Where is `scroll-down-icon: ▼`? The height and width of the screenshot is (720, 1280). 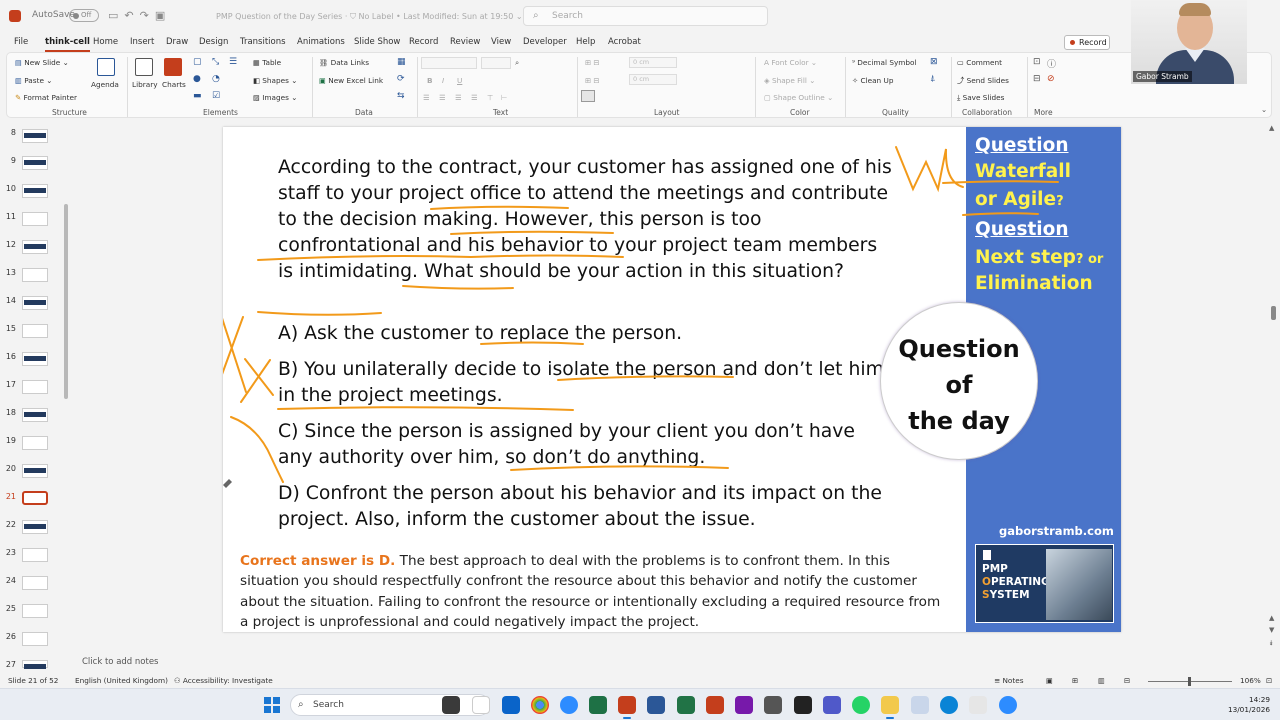 scroll-down-icon: ▼ is located at coordinates (1271, 630).